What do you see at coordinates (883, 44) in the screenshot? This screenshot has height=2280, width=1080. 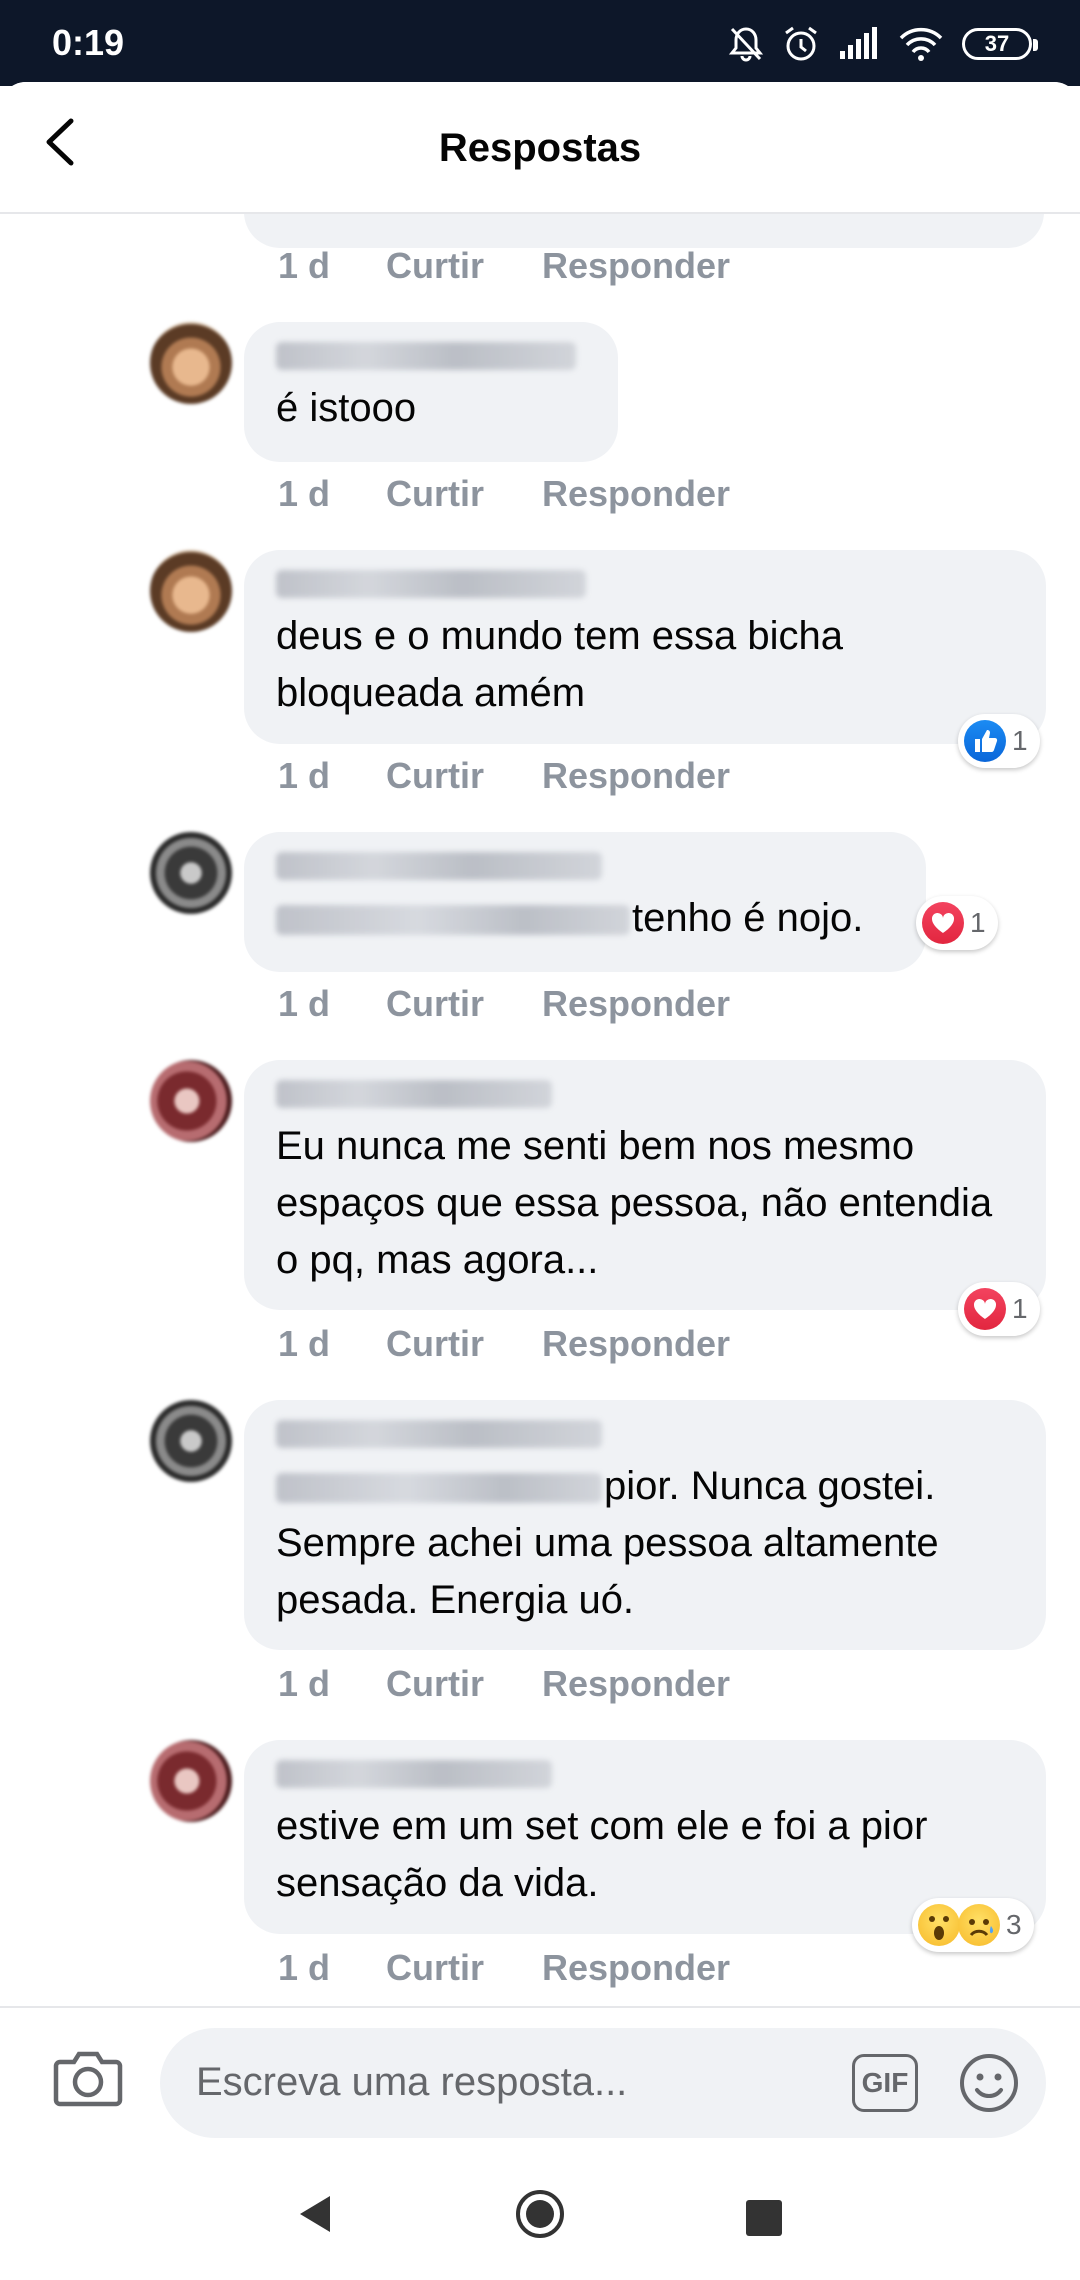 I see `status-icons: 37` at bounding box center [883, 44].